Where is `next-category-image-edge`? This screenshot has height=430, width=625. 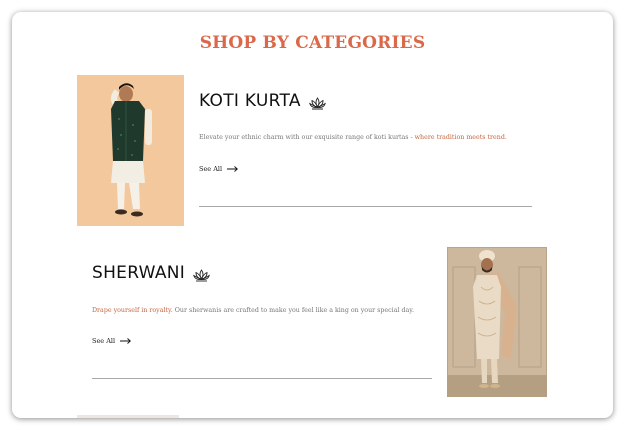
next-category-image-edge is located at coordinates (128, 416).